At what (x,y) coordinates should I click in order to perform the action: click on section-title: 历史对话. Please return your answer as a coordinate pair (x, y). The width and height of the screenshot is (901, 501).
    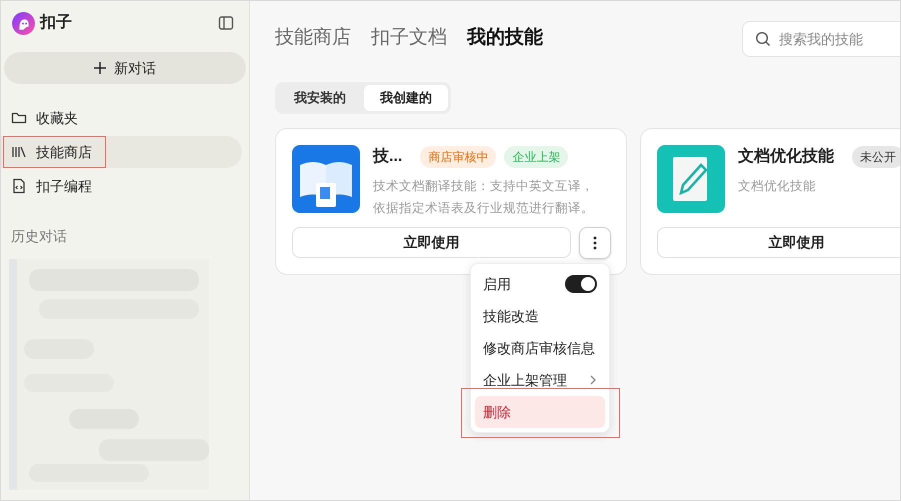
    Looking at the image, I should click on (39, 236).